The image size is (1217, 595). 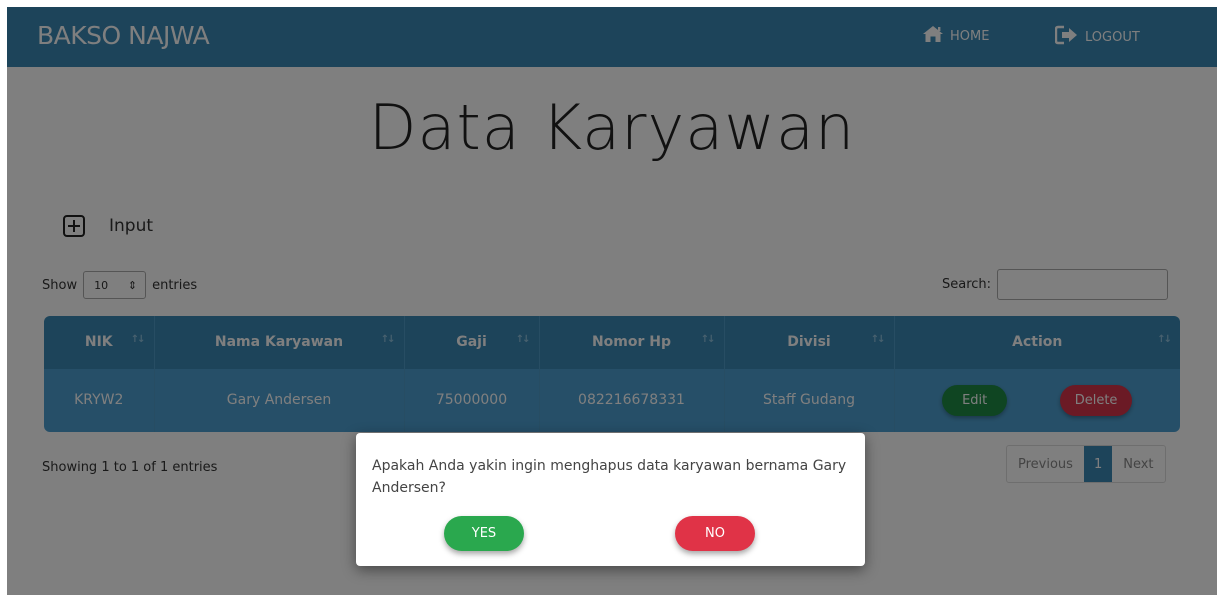 What do you see at coordinates (715, 533) in the screenshot?
I see `no-button: NO` at bounding box center [715, 533].